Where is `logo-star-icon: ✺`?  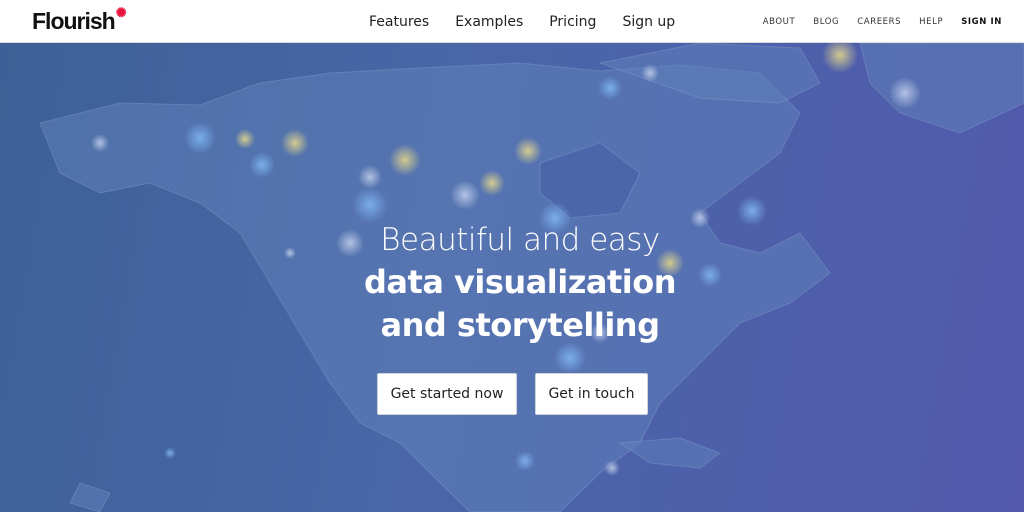 logo-star-icon: ✺ is located at coordinates (121, 12).